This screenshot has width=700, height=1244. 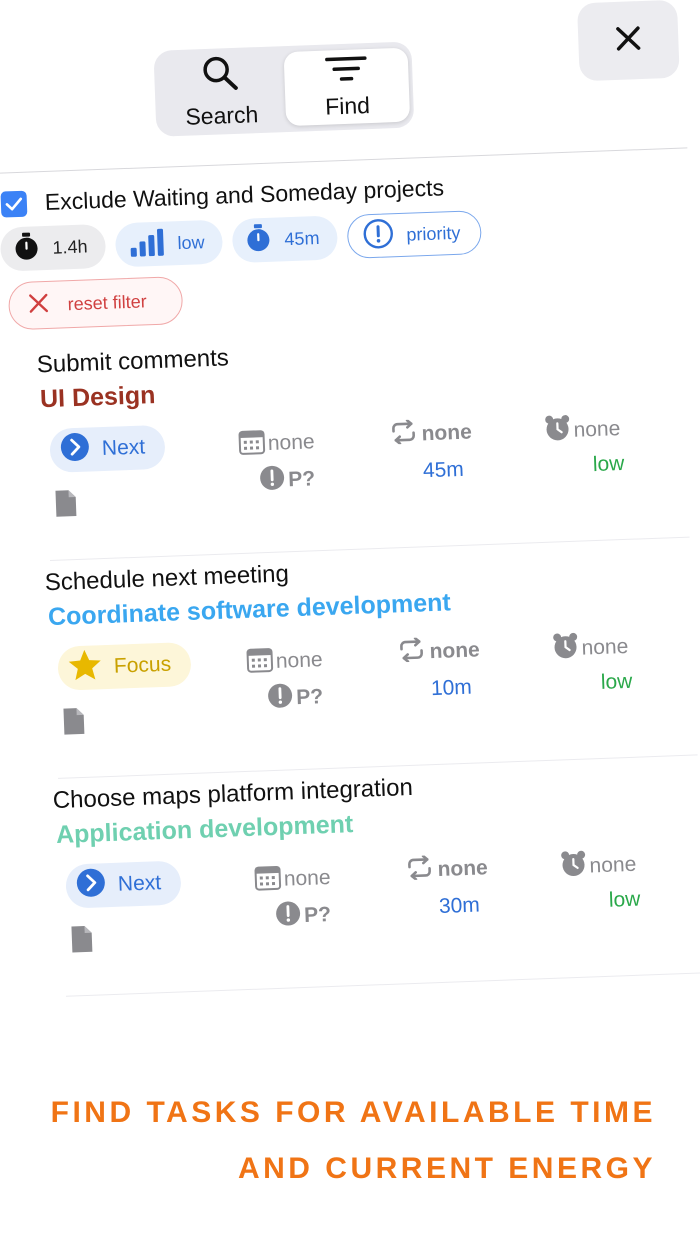 I want to click on energy-chip: low, so click(x=169, y=243).